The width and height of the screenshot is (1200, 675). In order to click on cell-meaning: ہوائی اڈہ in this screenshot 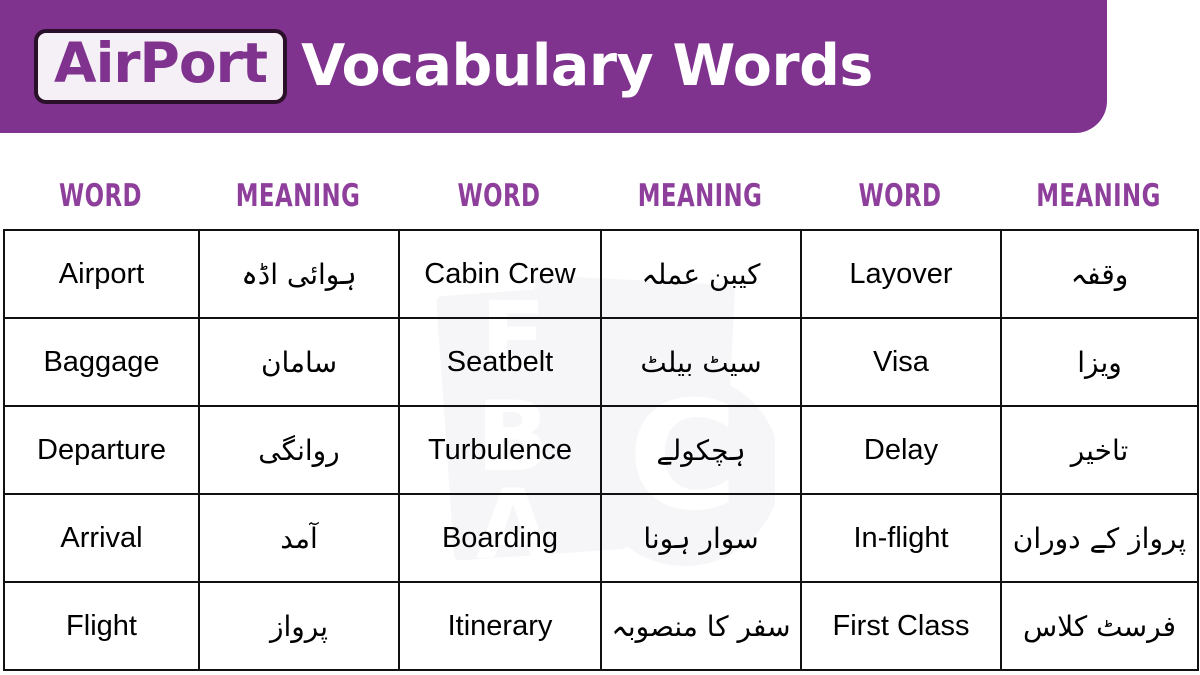, I will do `click(299, 274)`.